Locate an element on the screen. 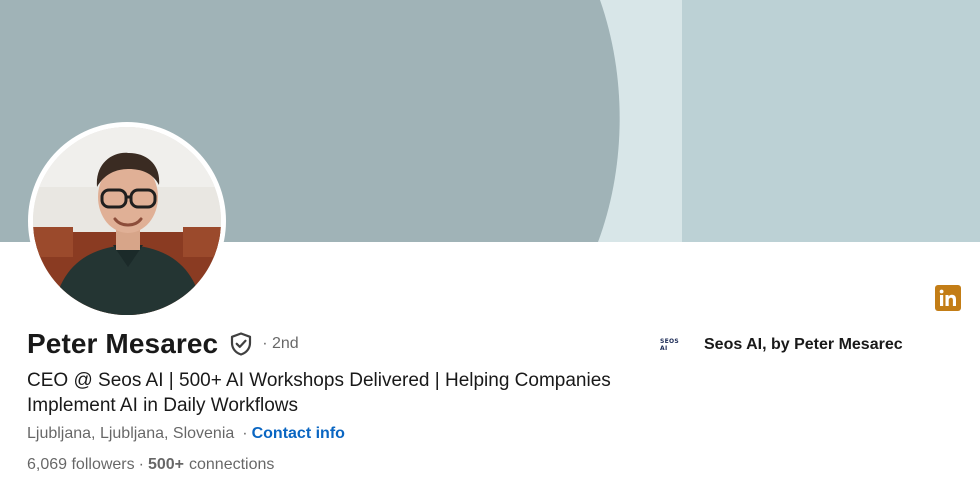  followers-count: 6,069 followers is located at coordinates (81, 465).